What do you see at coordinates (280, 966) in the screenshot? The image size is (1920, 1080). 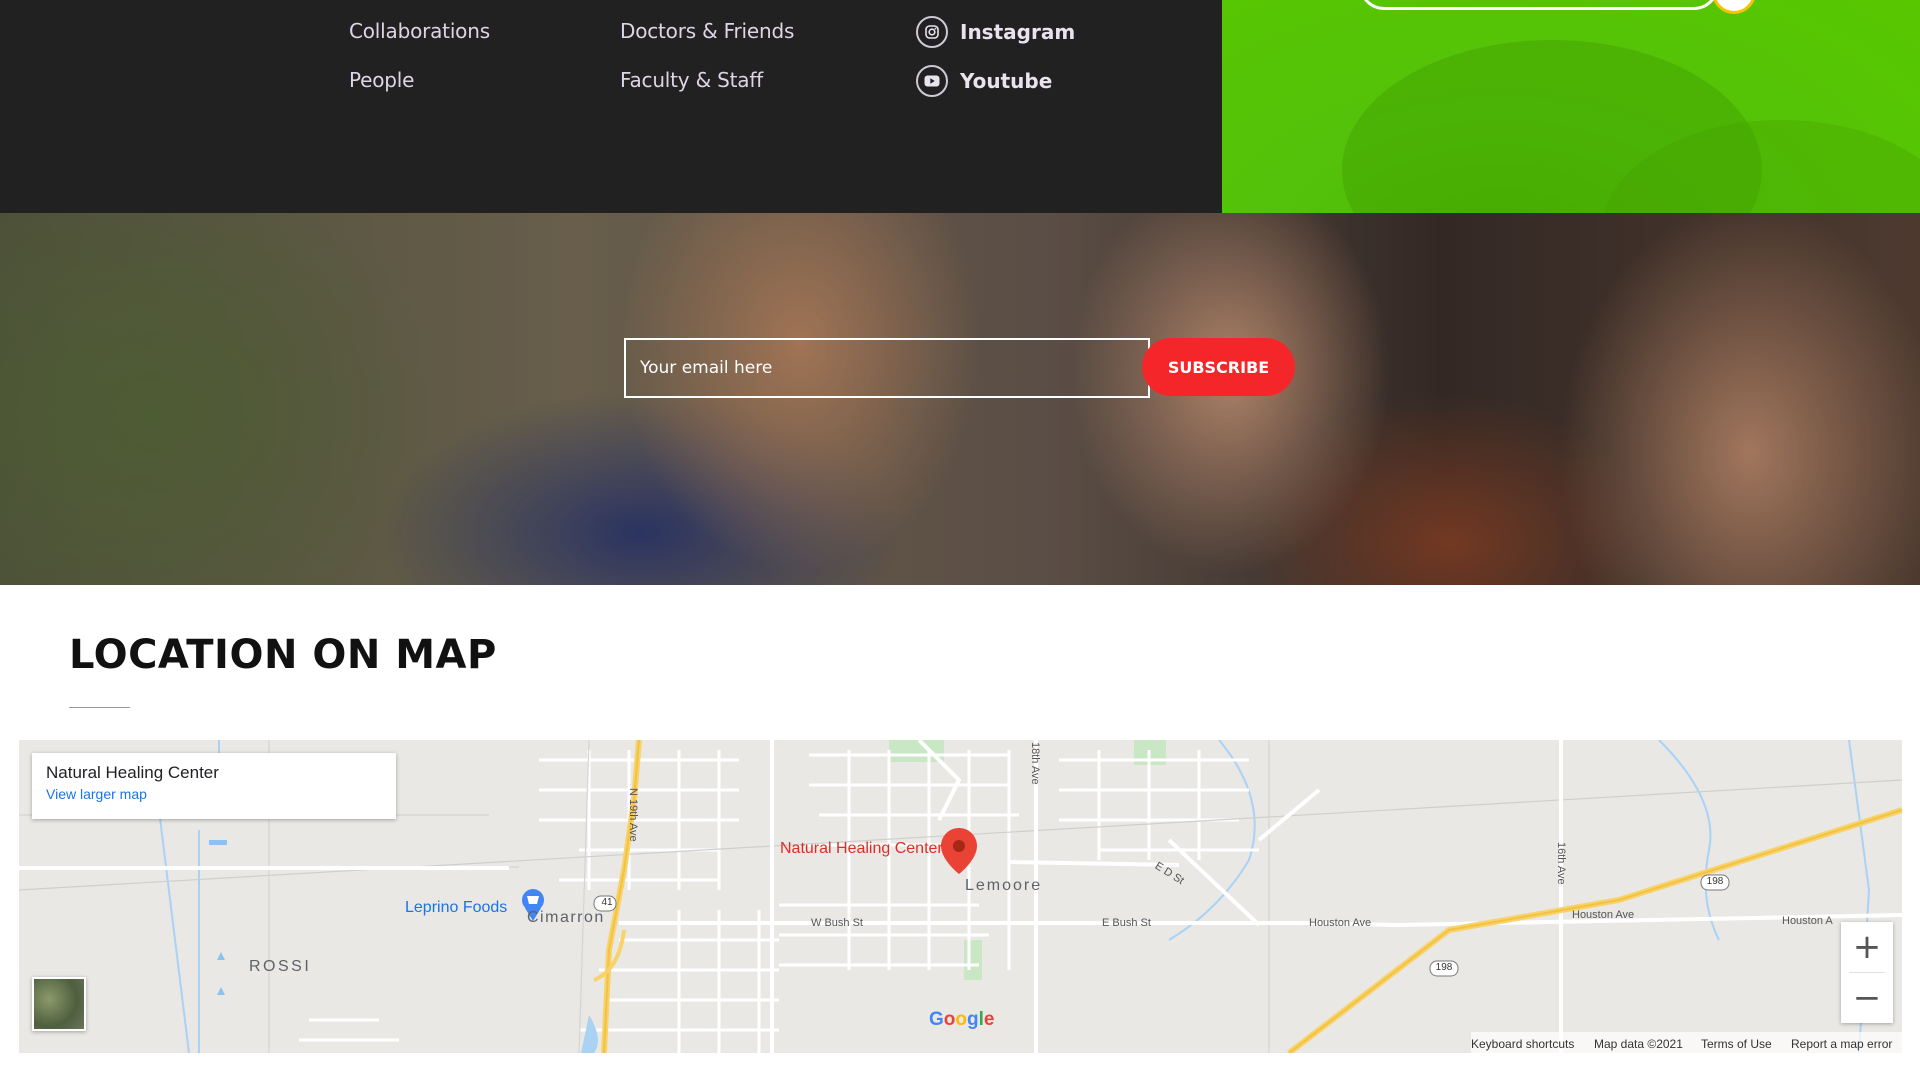 I see `place-label-rossi: ROSSI` at bounding box center [280, 966].